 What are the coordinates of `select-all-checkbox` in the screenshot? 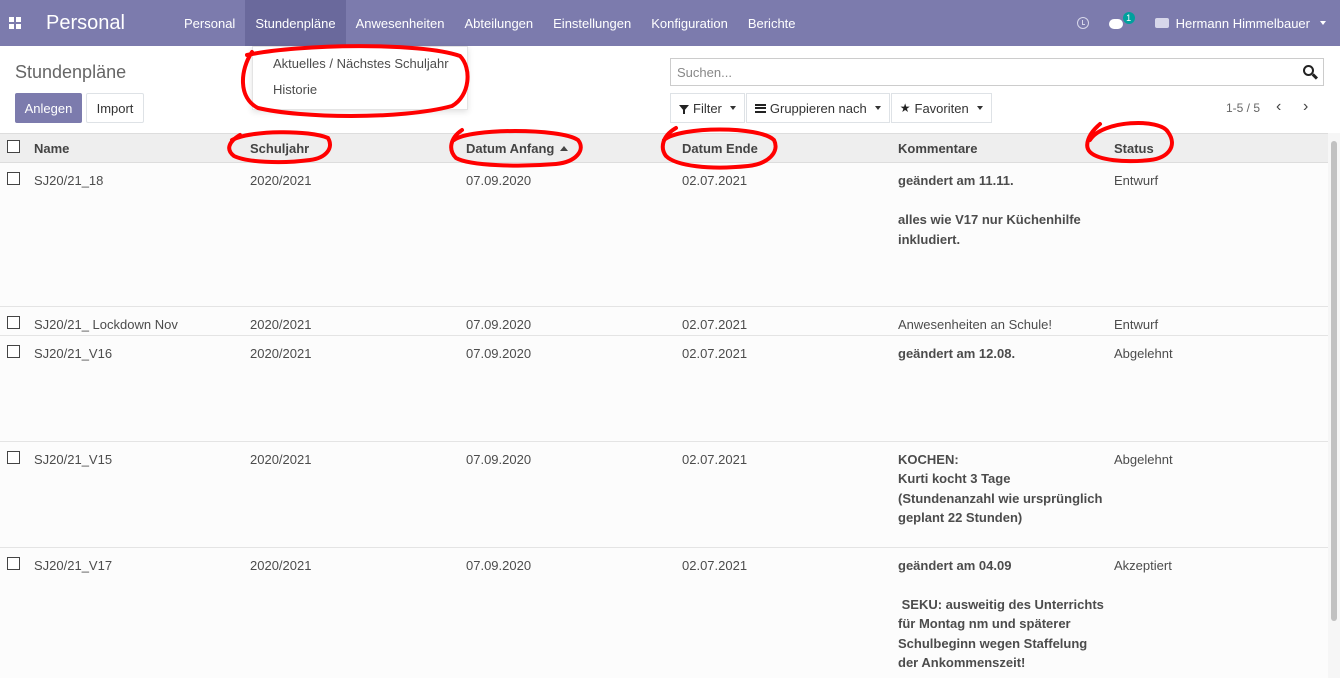 It's located at (13, 146).